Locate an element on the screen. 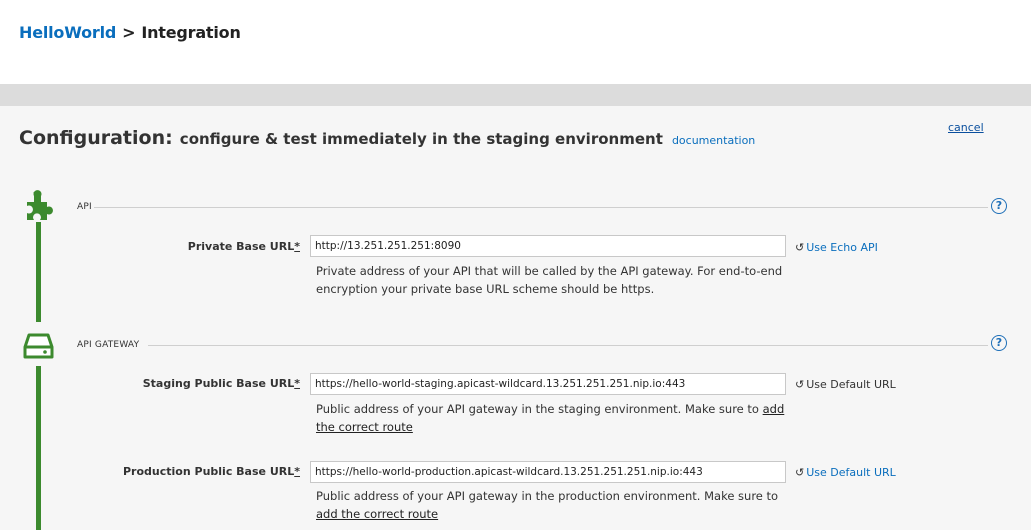 Image resolution: width=1035 pixels, height=530 pixels. staging-use-default-url-button: ↺ Use Default URL is located at coordinates (845, 384).